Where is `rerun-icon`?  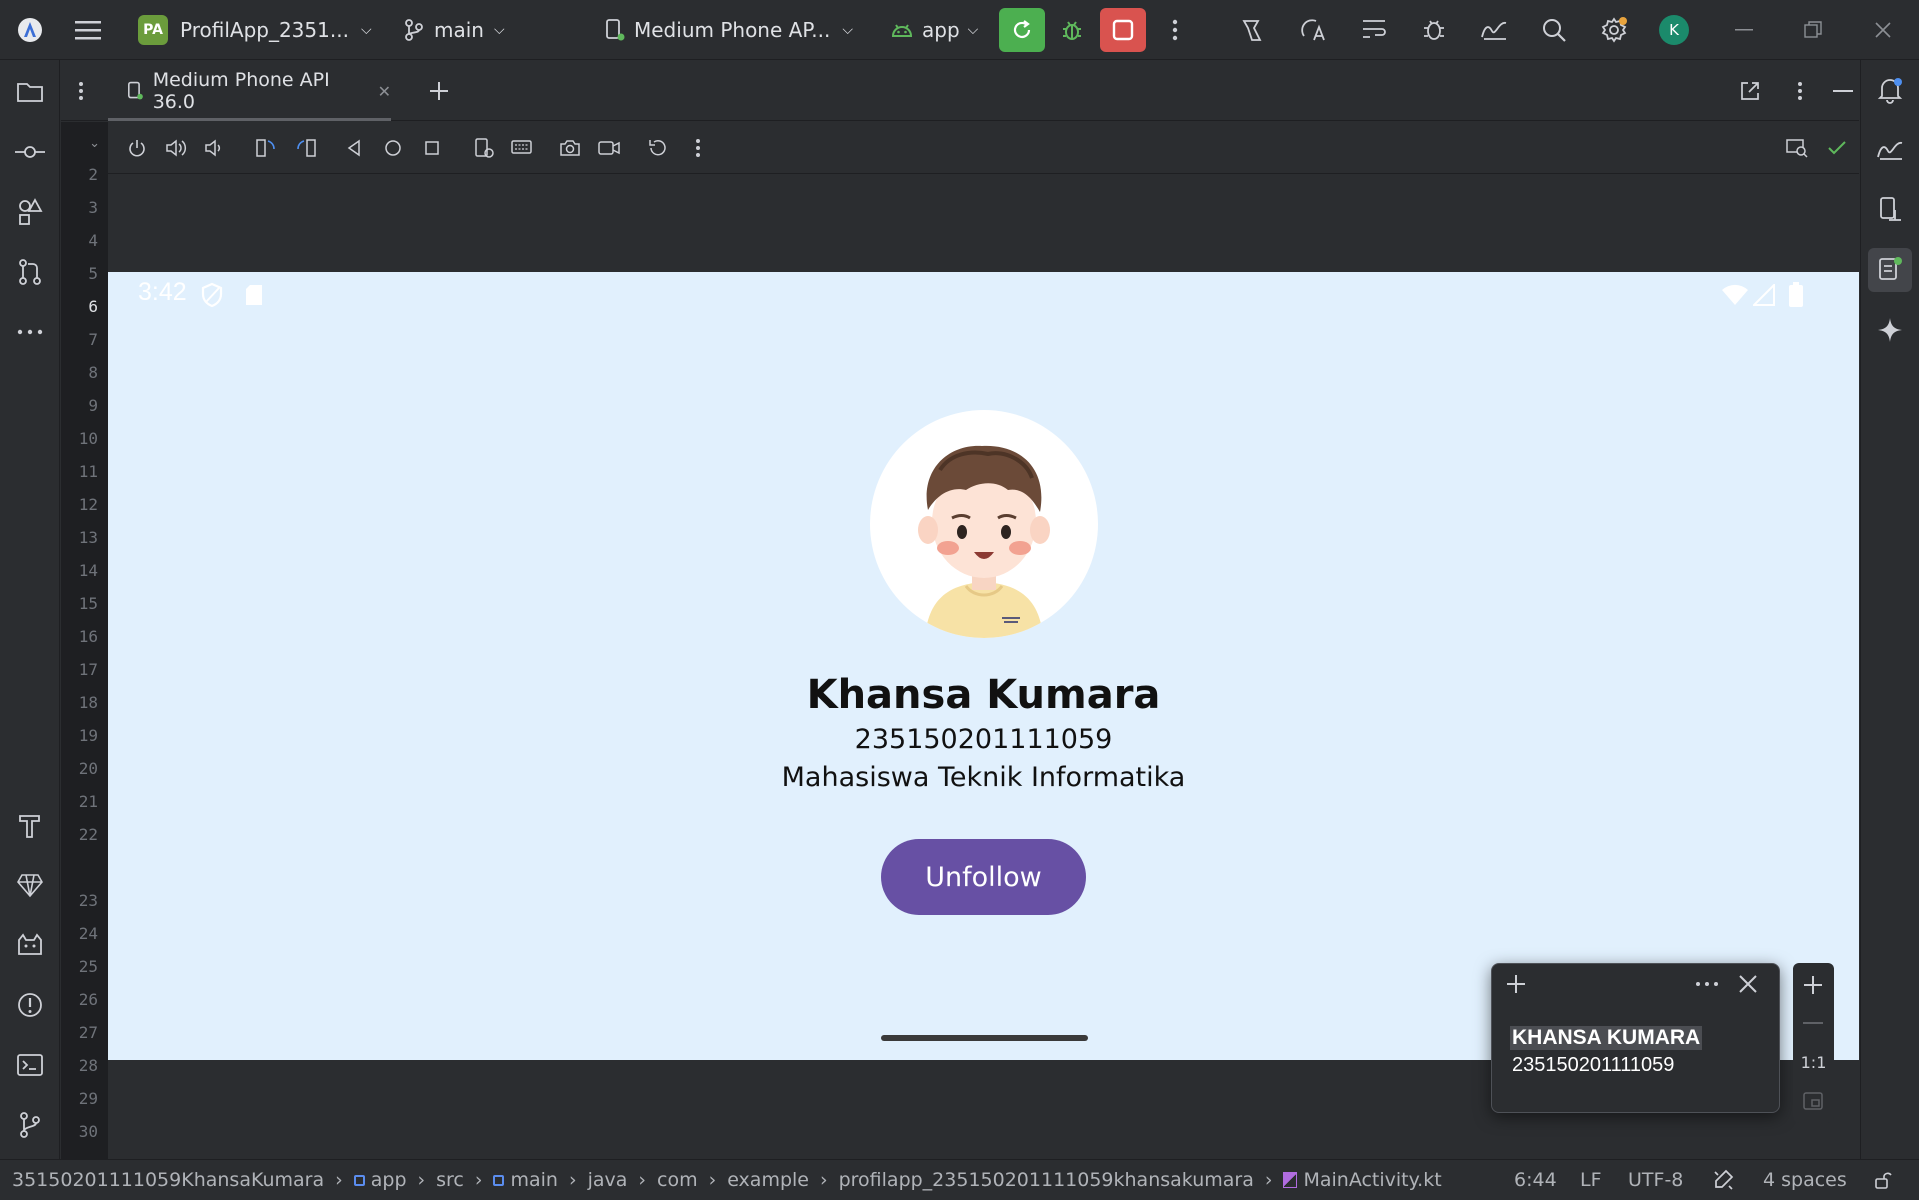
rerun-icon is located at coordinates (1022, 29).